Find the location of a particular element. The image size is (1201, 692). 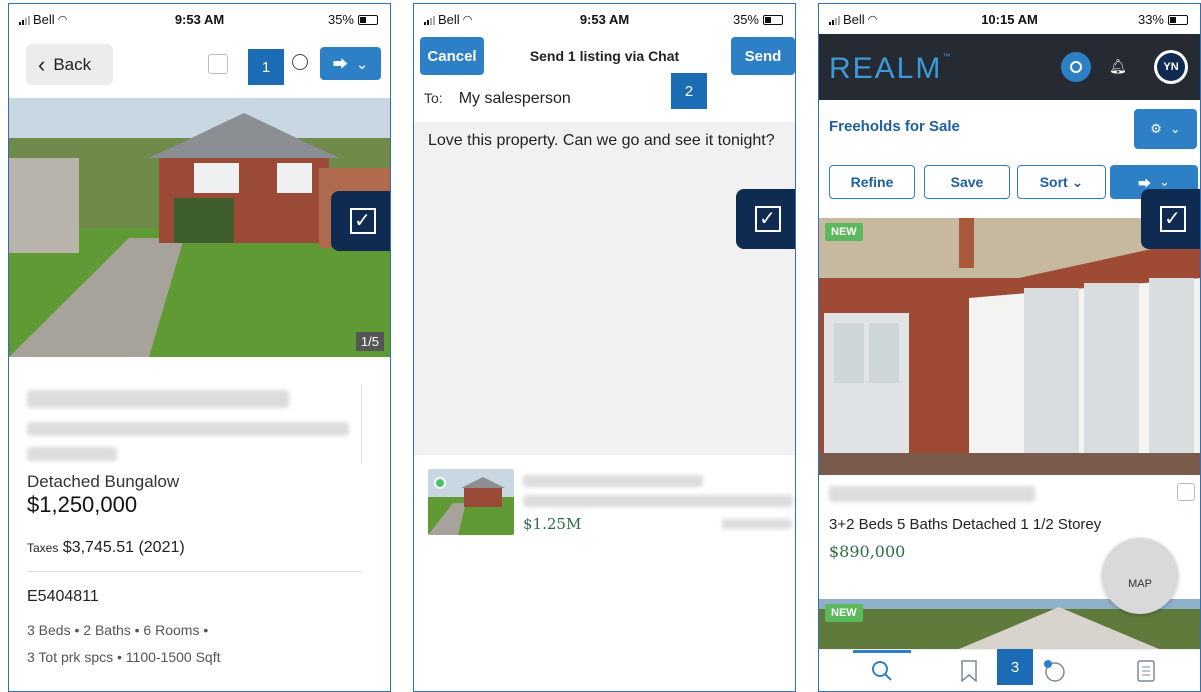

page-title: Send 1 listing via Chat is located at coordinates (604, 56).